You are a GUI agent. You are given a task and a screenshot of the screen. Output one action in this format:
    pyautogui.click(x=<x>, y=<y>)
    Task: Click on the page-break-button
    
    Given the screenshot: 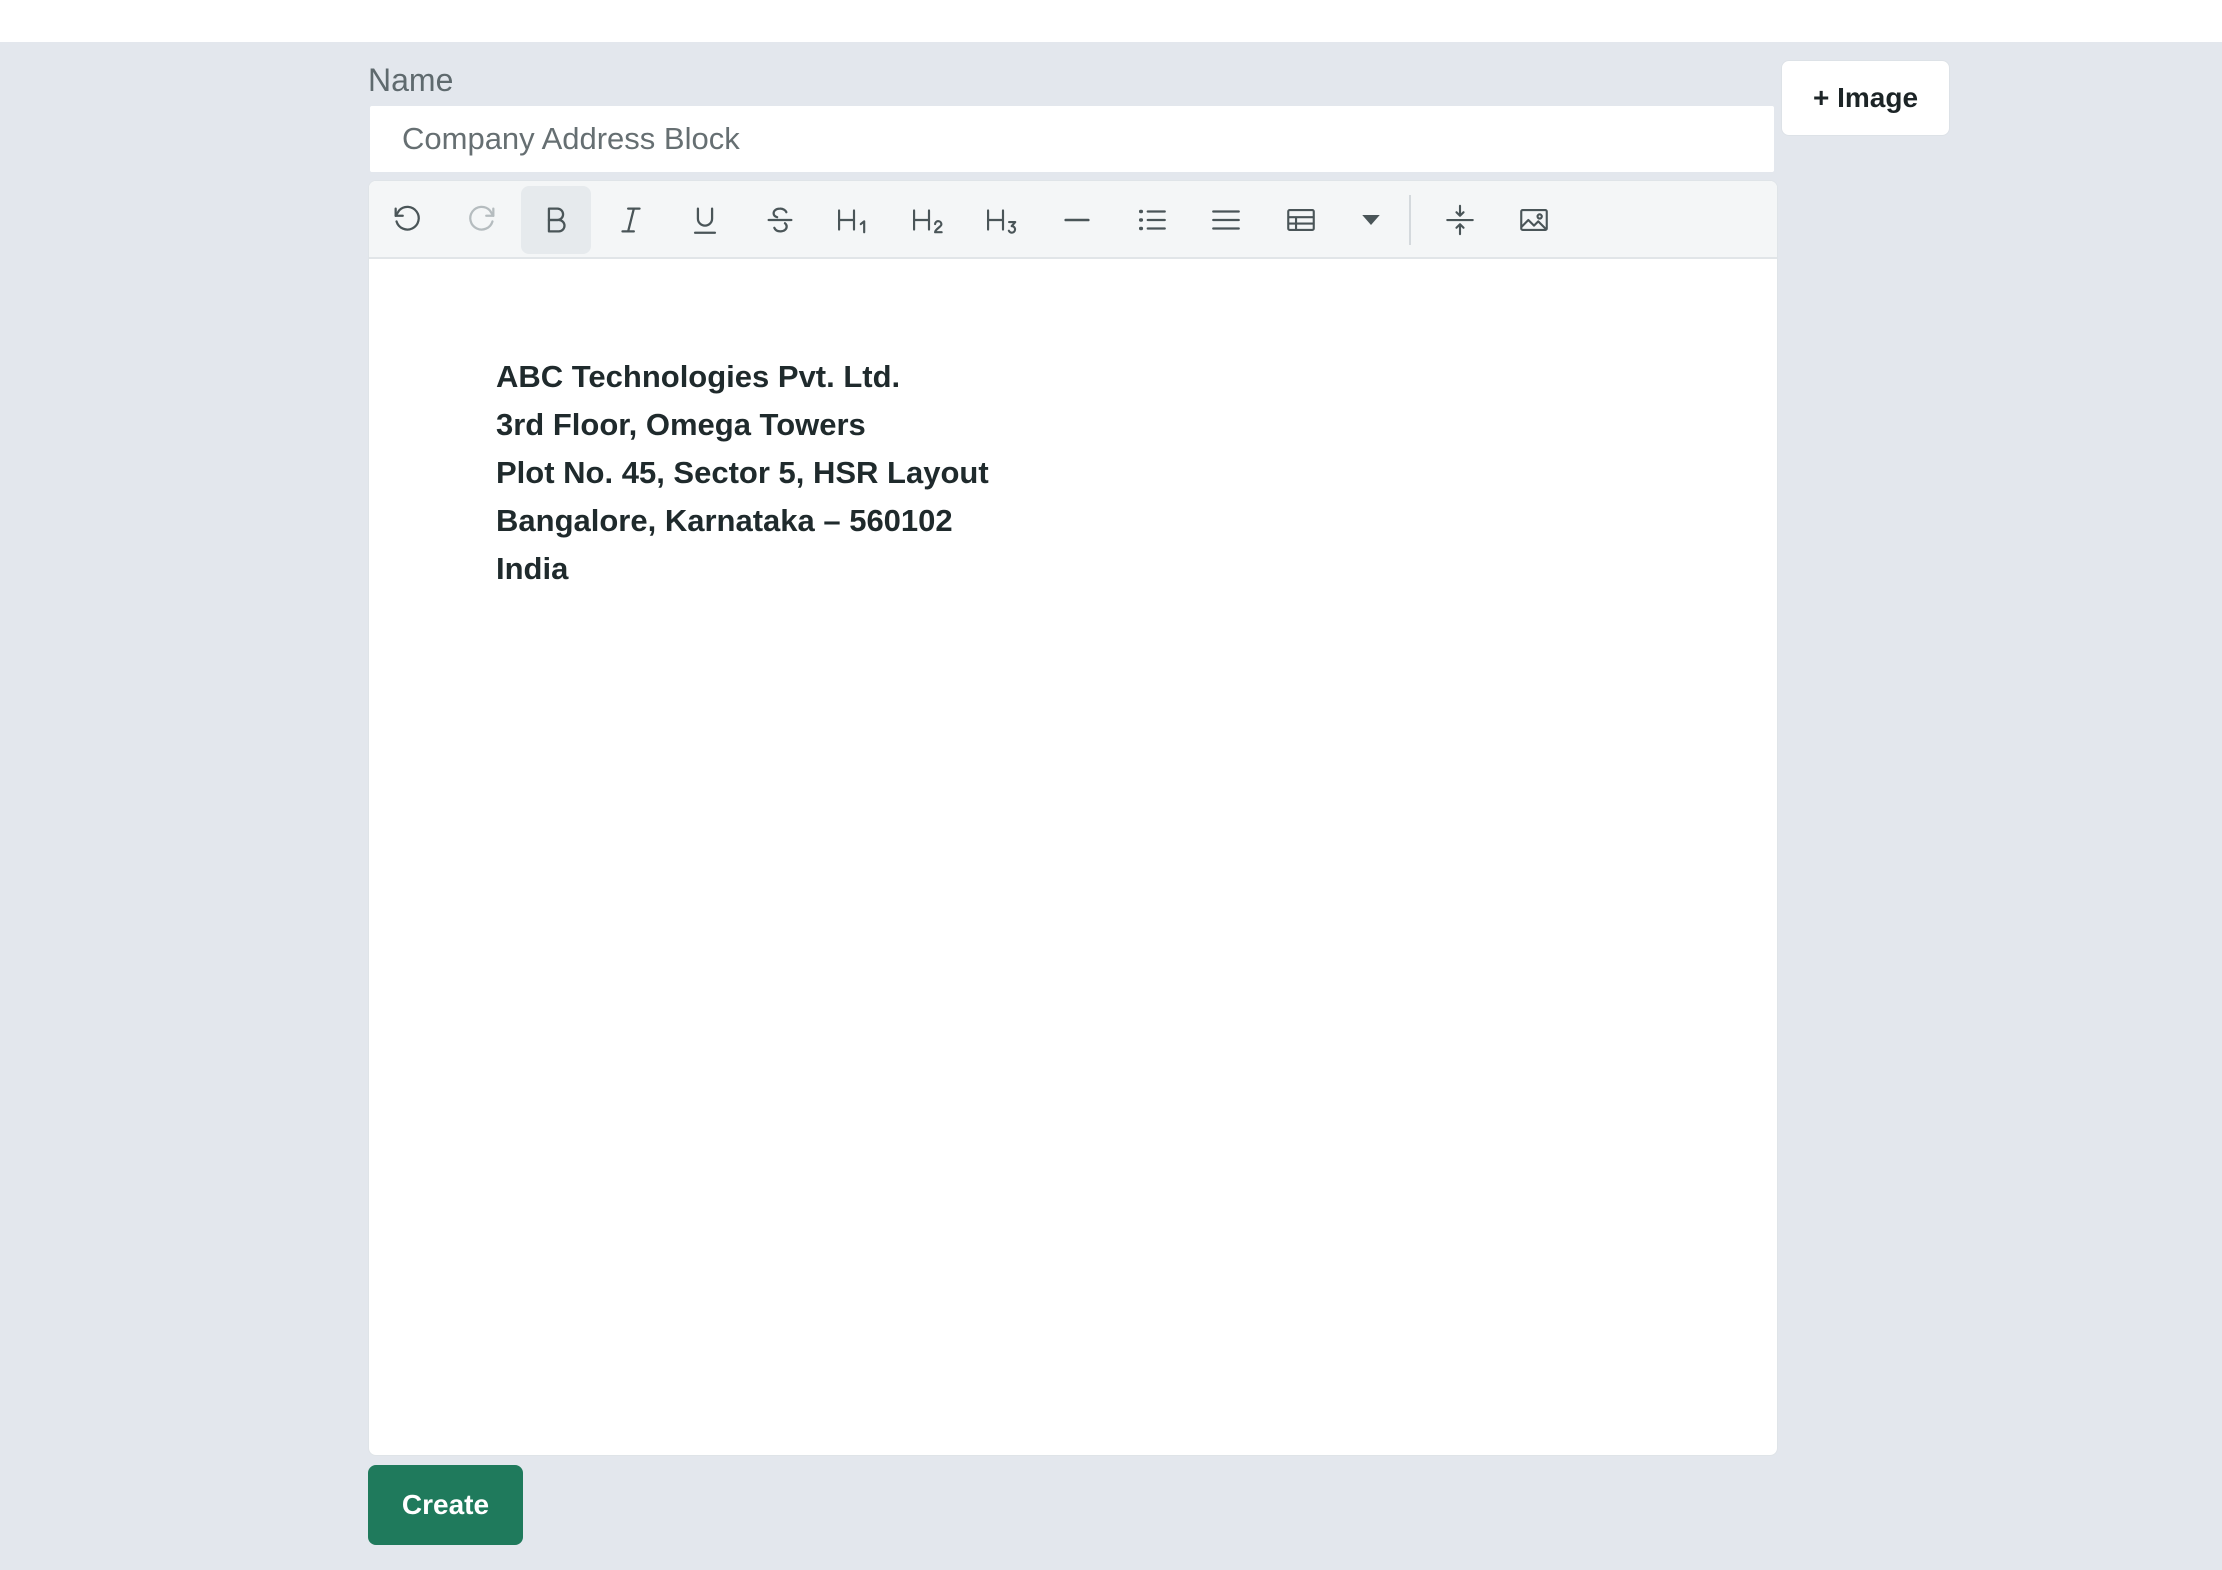 What is the action you would take?
    pyautogui.click(x=1460, y=220)
    